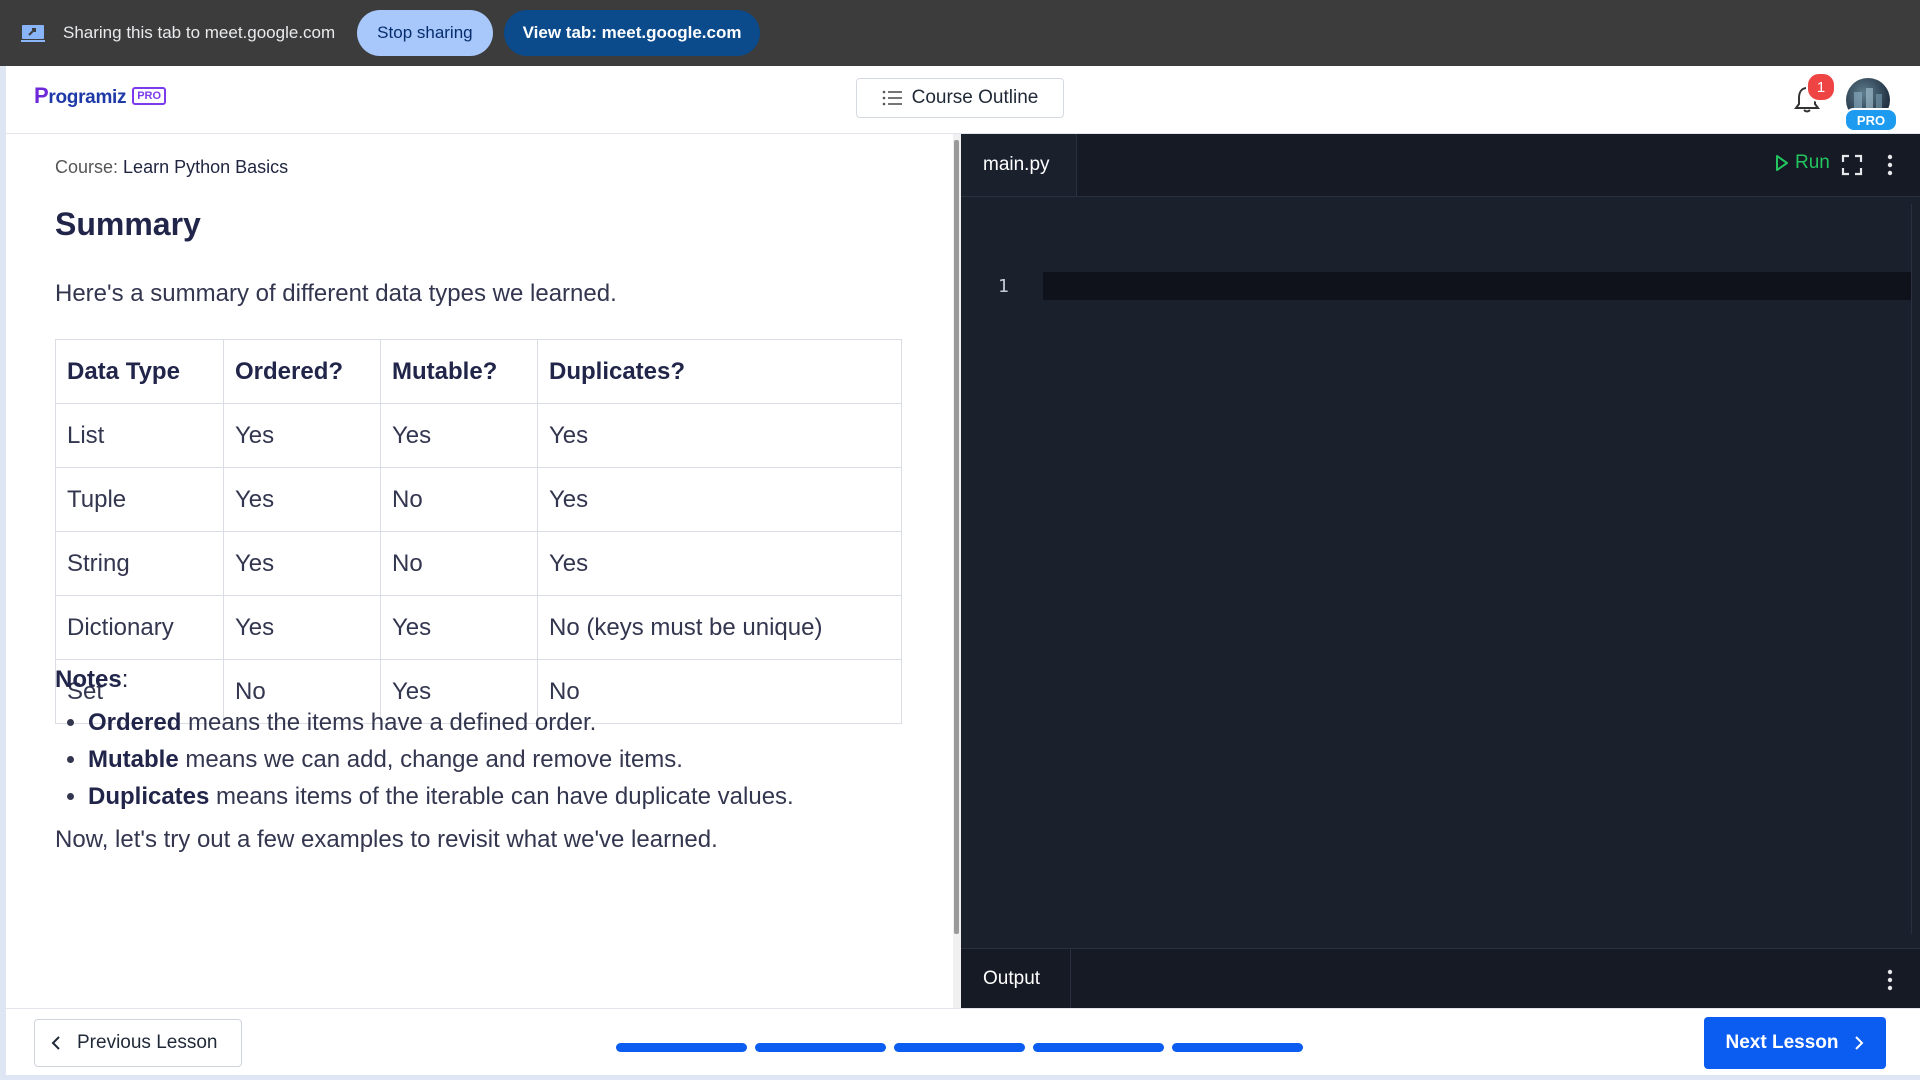  I want to click on note-term: Duplicates, so click(149, 796).